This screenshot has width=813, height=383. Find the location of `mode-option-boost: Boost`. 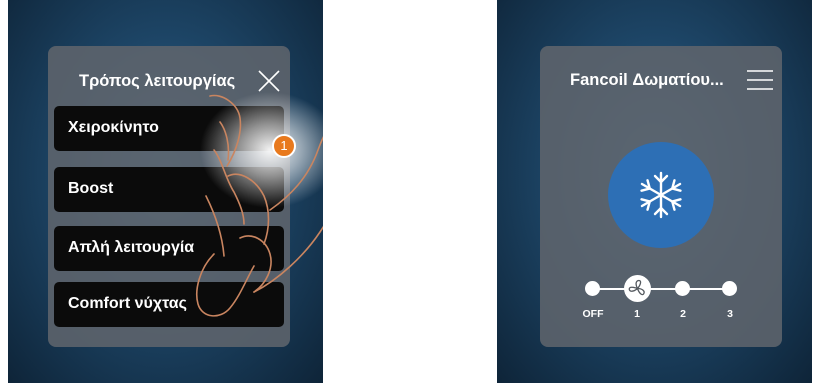

mode-option-boost: Boost is located at coordinates (169, 189).